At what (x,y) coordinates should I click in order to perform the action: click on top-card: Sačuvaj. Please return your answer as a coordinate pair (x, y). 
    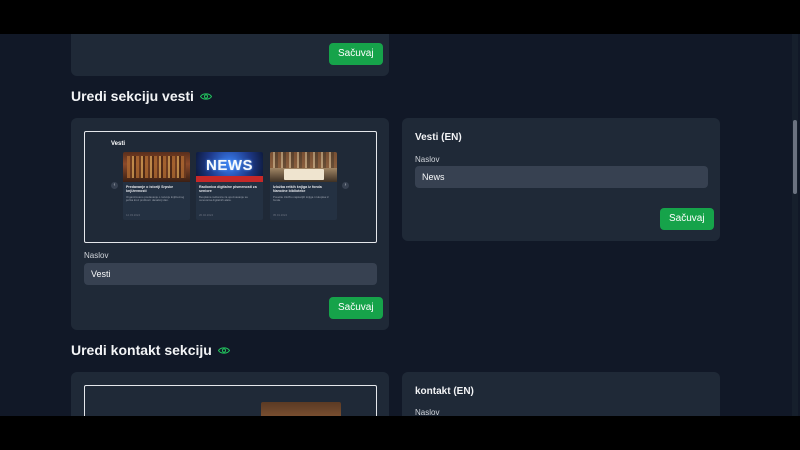
    Looking at the image, I should click on (230, 55).